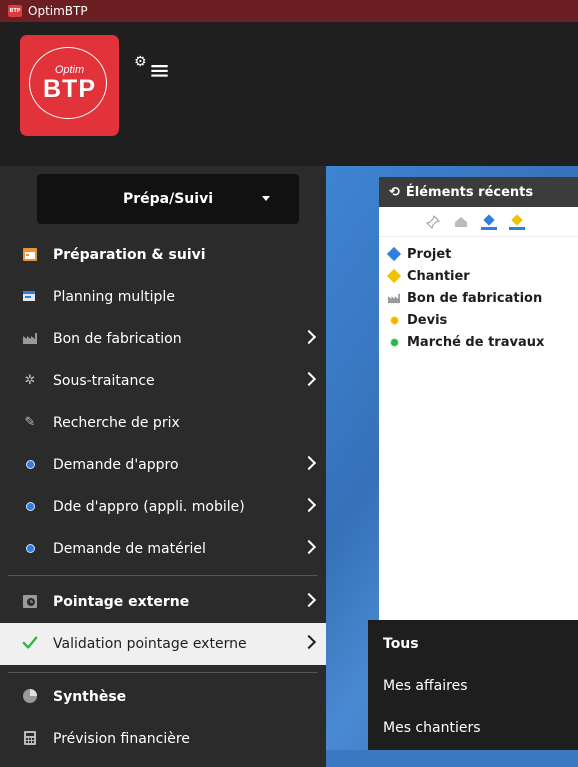 The image size is (578, 767). I want to click on recent-item-label: Marché de travaux, so click(476, 342).